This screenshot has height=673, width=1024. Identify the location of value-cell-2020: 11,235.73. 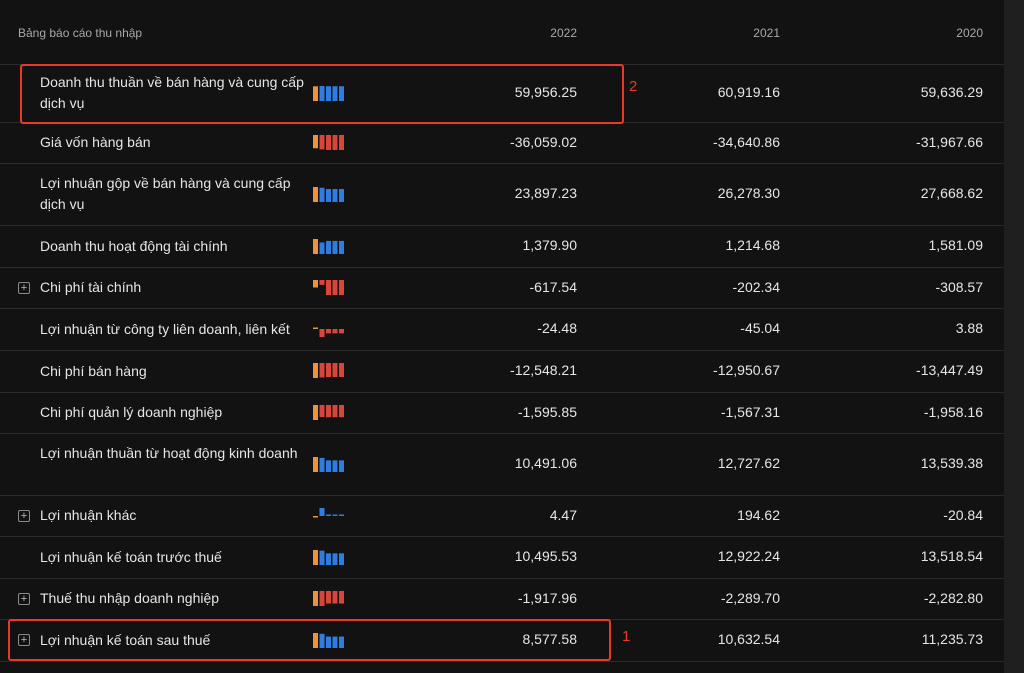
(952, 639).